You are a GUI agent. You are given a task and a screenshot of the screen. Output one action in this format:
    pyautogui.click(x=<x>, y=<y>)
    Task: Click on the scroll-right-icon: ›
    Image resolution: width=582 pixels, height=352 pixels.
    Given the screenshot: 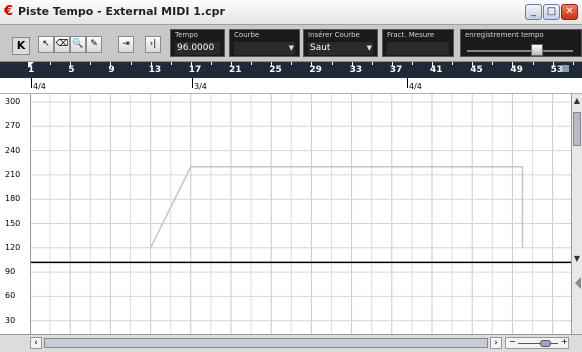 What is the action you would take?
    pyautogui.click(x=496, y=343)
    